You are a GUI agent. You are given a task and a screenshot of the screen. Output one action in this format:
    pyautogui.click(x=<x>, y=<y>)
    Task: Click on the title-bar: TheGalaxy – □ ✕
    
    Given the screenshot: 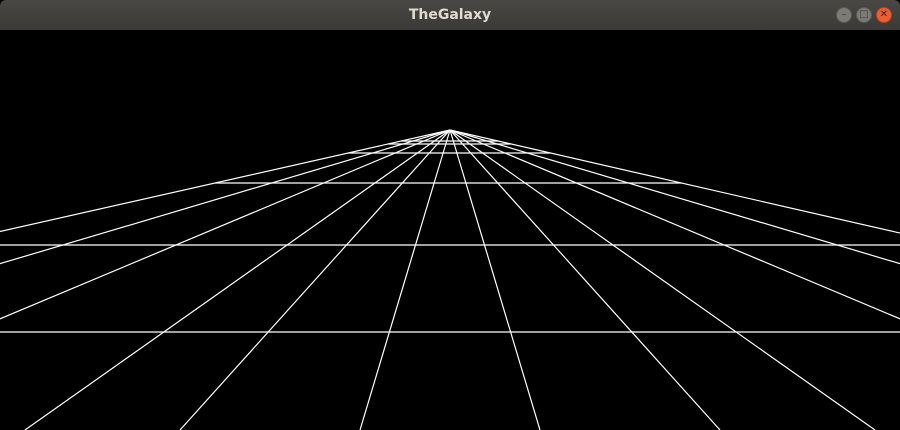 What is the action you would take?
    pyautogui.click(x=450, y=15)
    